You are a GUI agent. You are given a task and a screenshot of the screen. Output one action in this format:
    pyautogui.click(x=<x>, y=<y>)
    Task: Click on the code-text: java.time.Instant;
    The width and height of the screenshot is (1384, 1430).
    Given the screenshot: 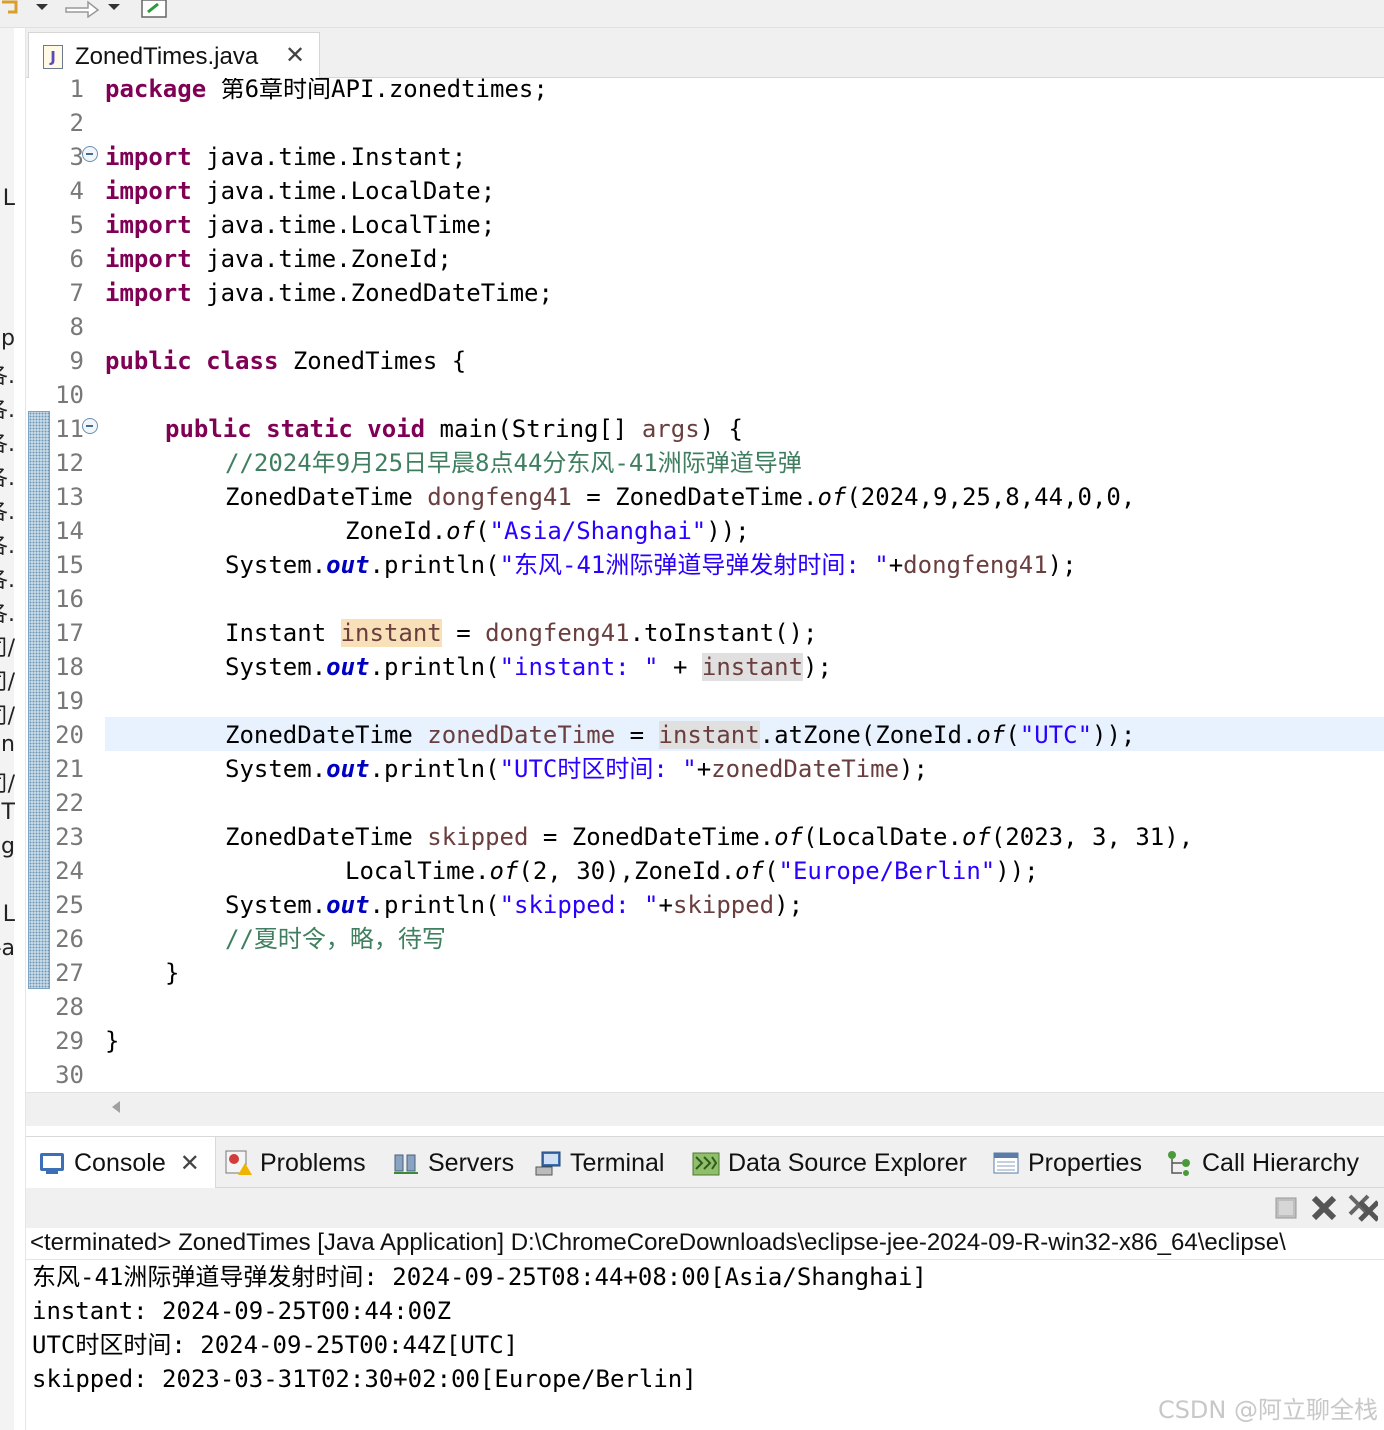 What is the action you would take?
    pyautogui.click(x=329, y=157)
    